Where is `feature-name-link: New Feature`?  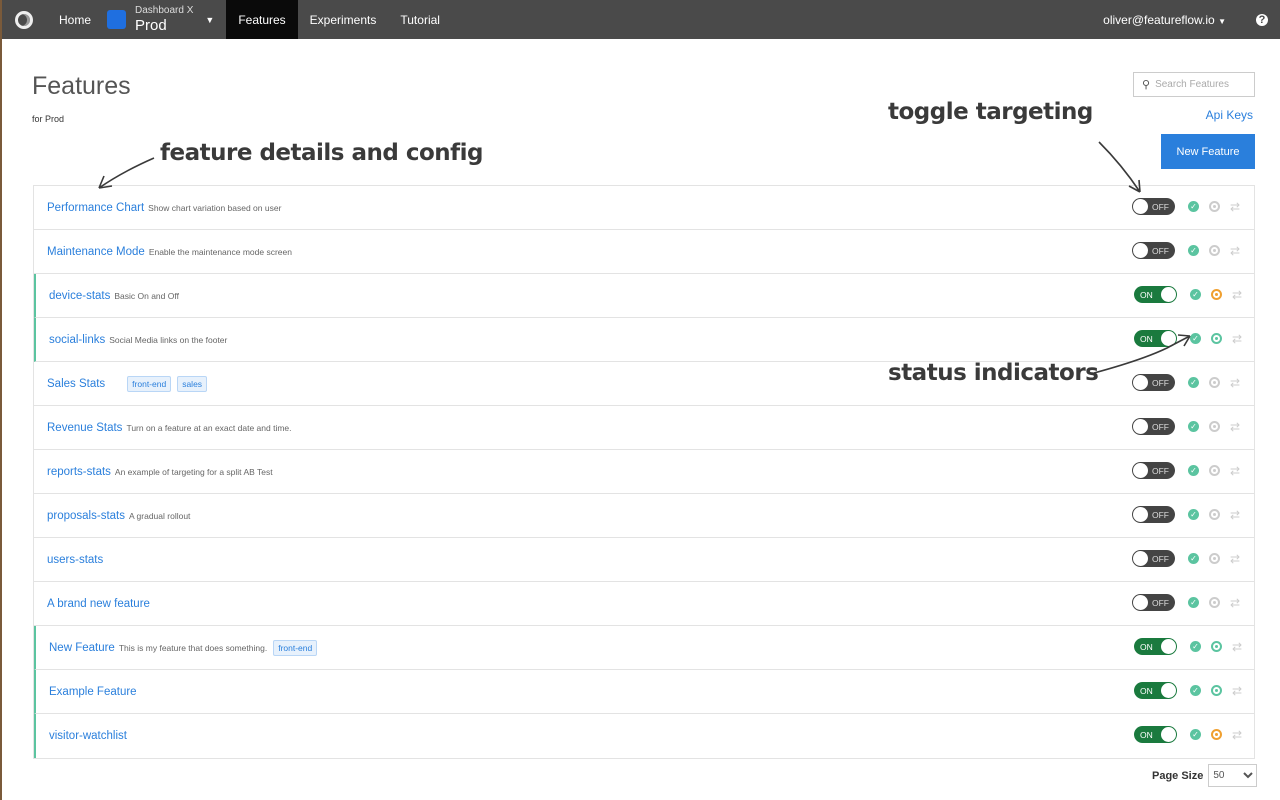
feature-name-link: New Feature is located at coordinates (82, 648).